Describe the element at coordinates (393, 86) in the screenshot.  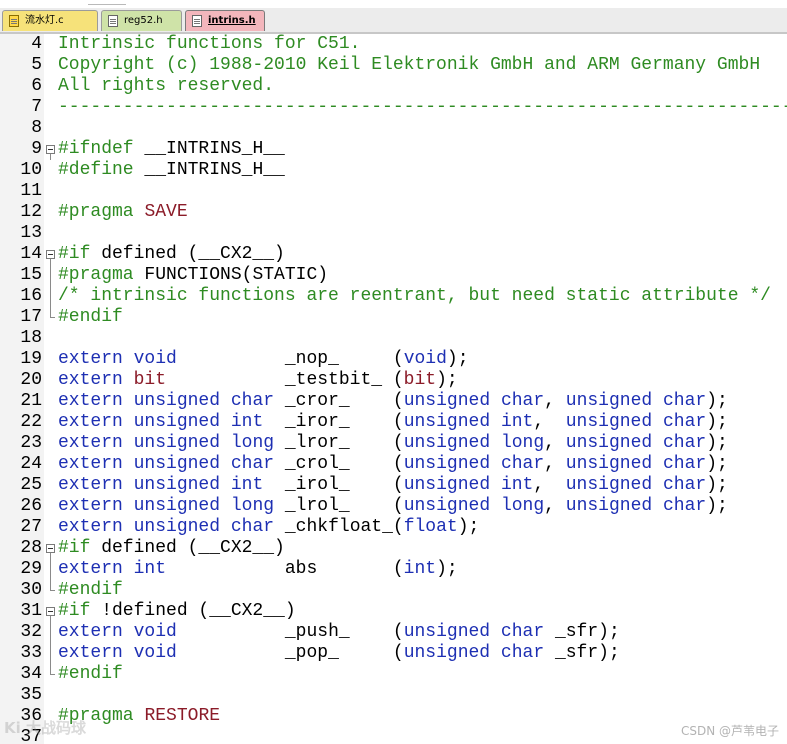
I see `code-line: 6 All rights reserved.` at that location.